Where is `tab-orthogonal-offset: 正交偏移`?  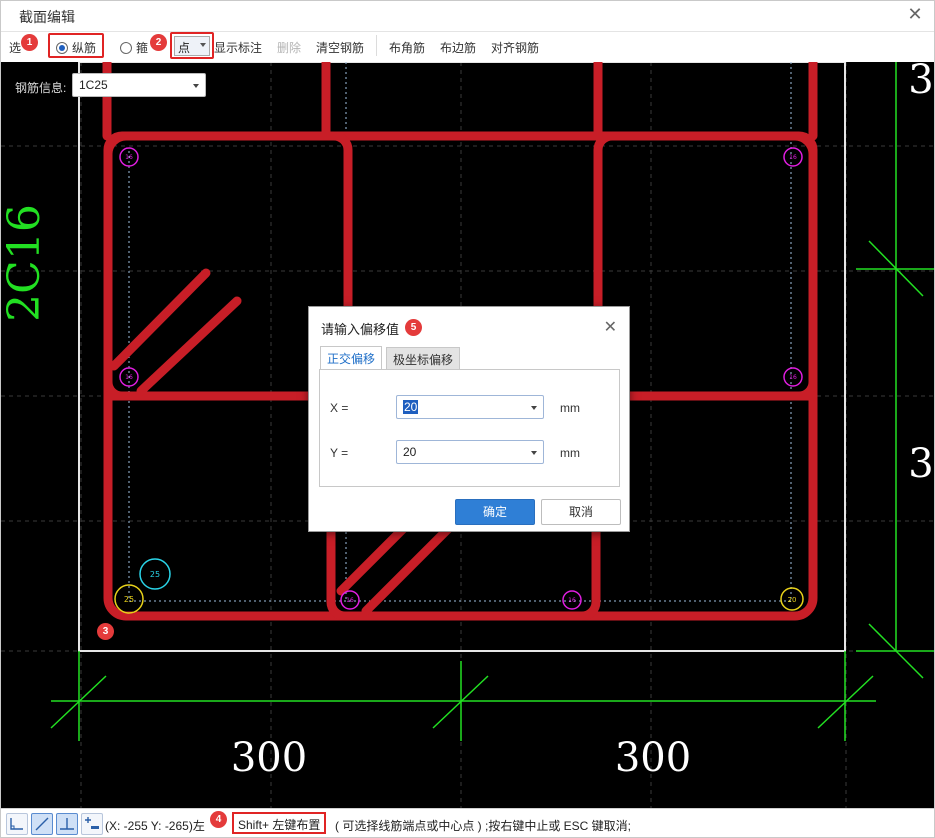
tab-orthogonal-offset: 正交偏移 is located at coordinates (351, 358).